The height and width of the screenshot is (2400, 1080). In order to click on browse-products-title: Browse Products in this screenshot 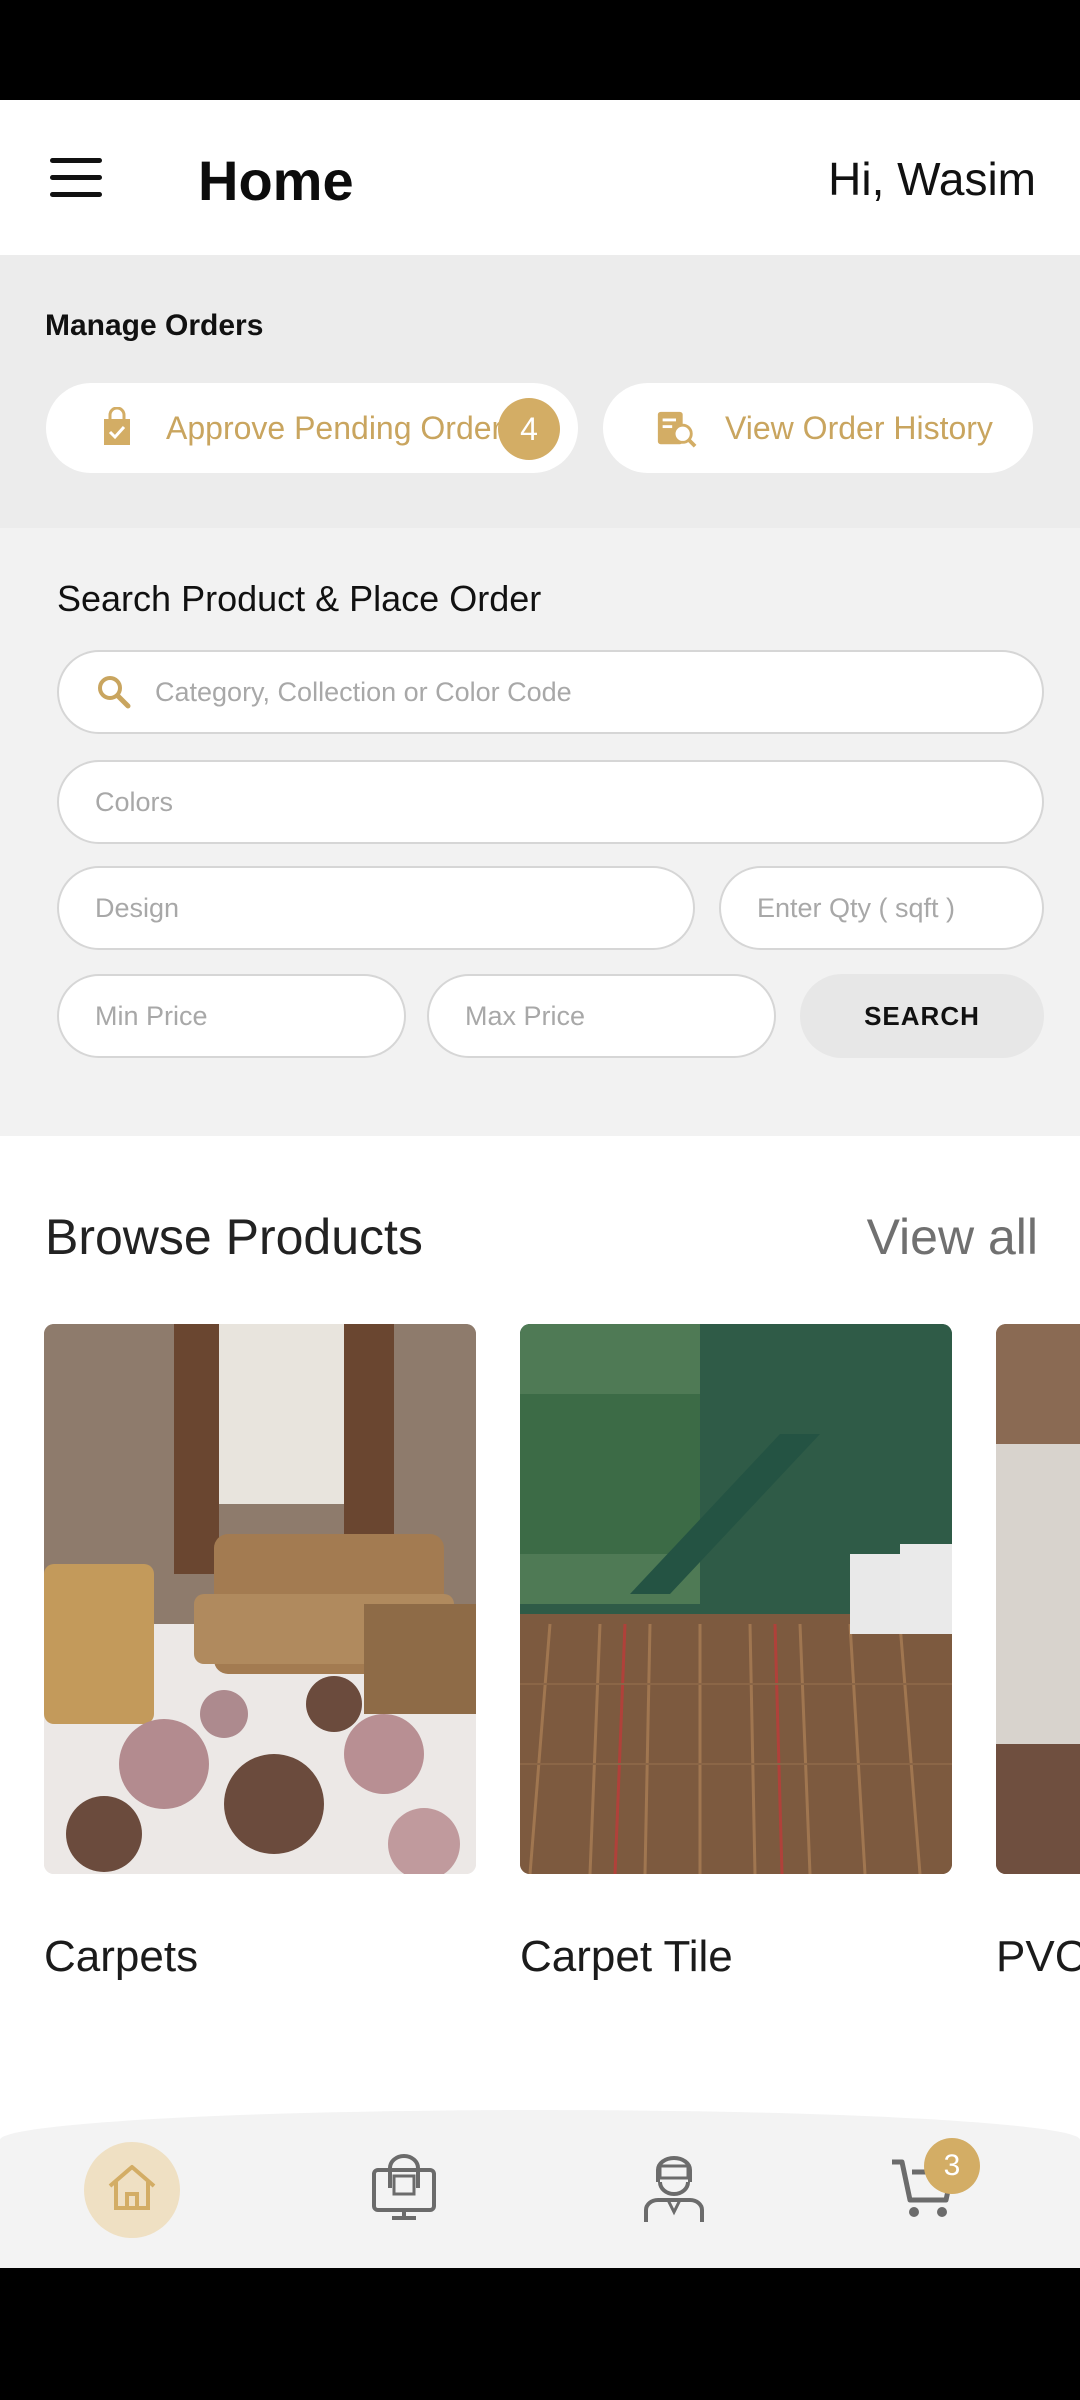, I will do `click(234, 1237)`.